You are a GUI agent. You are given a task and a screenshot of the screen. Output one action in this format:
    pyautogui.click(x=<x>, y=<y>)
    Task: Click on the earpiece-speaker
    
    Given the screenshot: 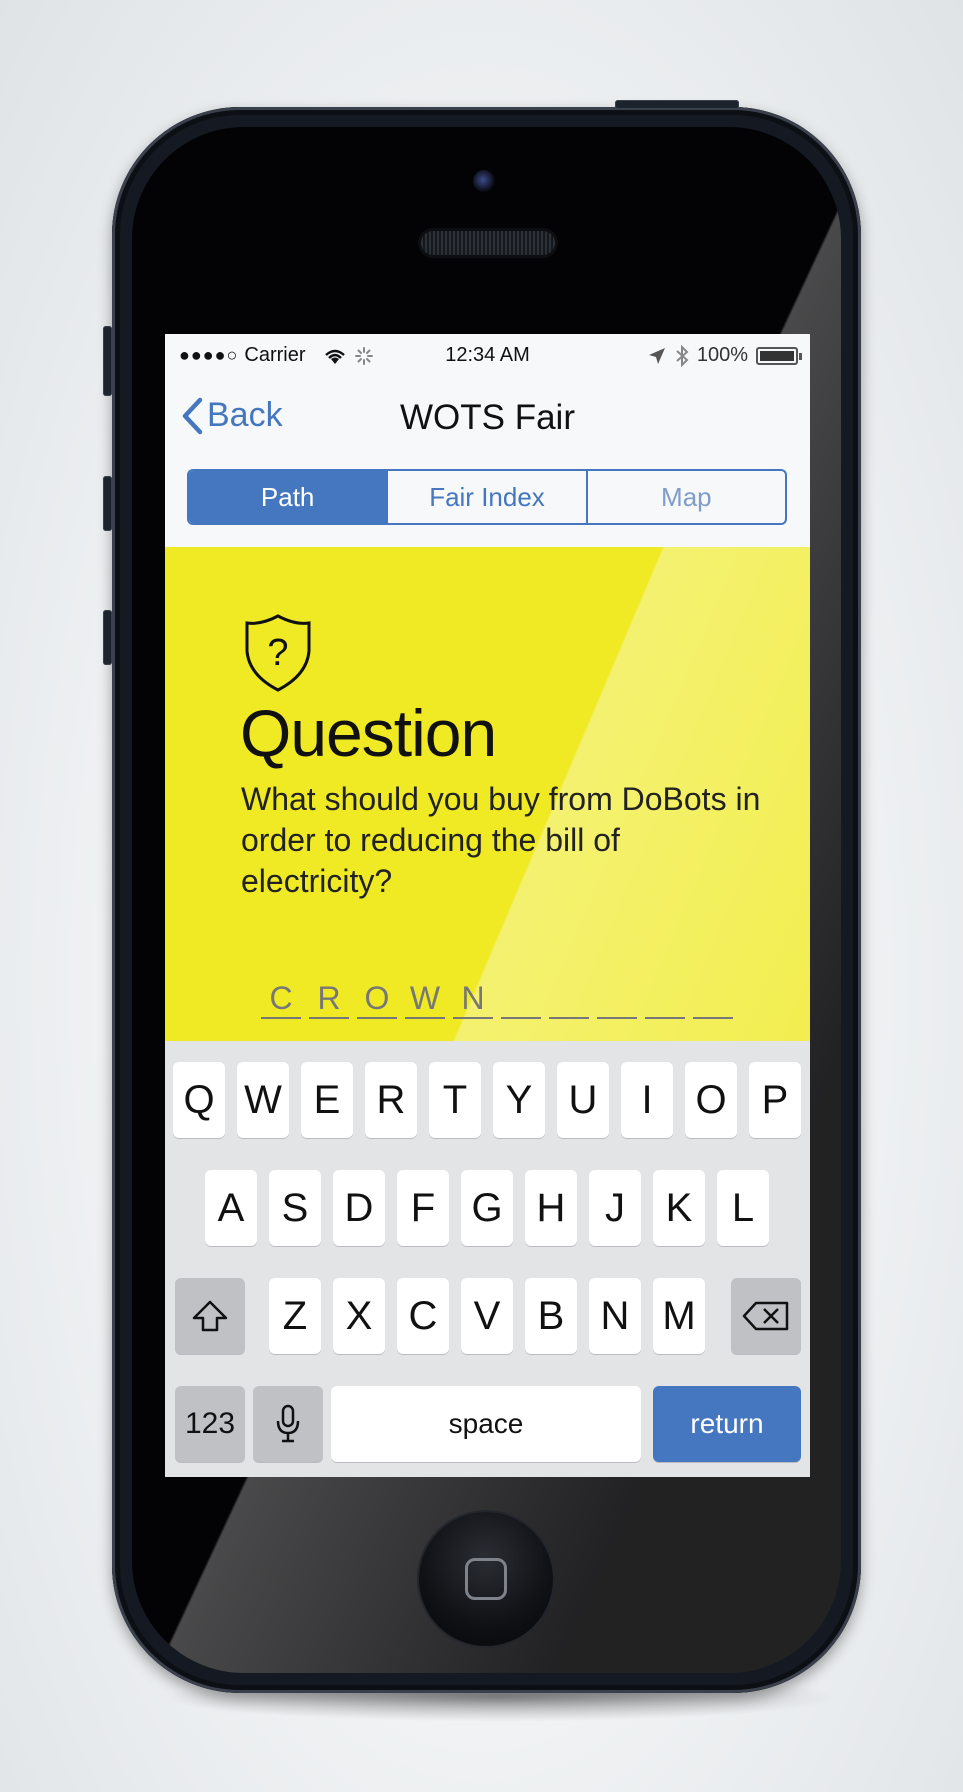 What is the action you would take?
    pyautogui.click(x=488, y=243)
    